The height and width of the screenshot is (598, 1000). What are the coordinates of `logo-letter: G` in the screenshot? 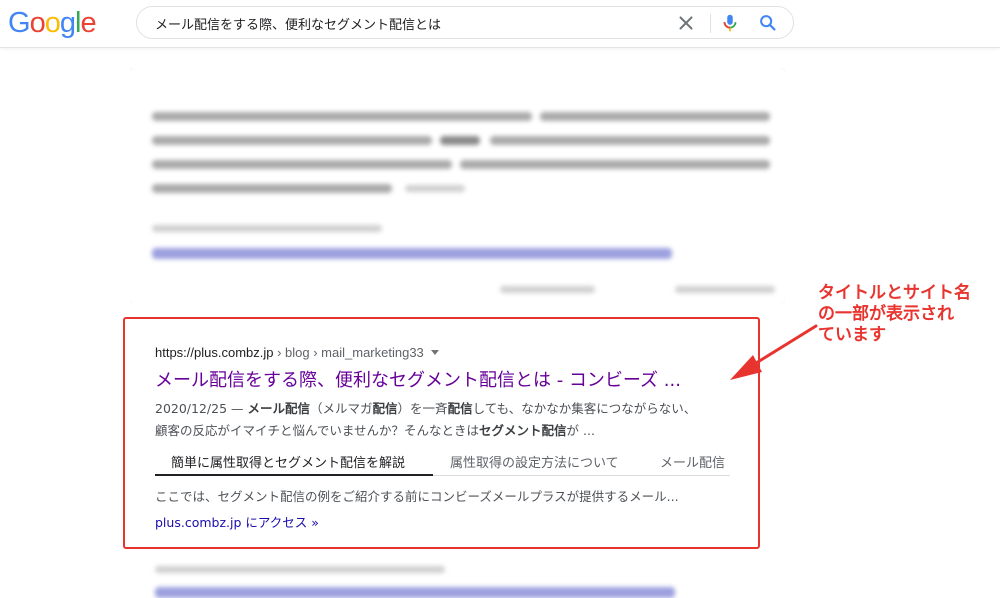 It's located at (19, 23).